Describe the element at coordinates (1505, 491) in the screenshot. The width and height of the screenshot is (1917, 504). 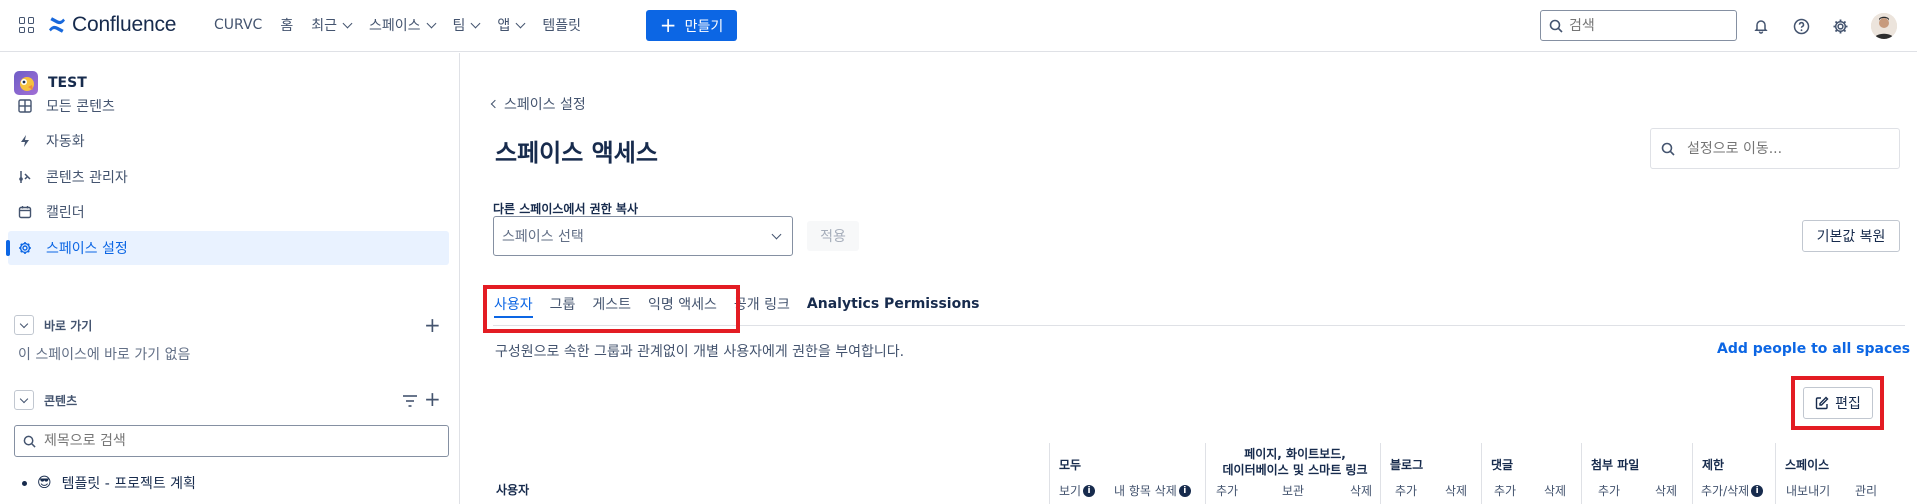
I see `column-comments-add: 추가` at that location.